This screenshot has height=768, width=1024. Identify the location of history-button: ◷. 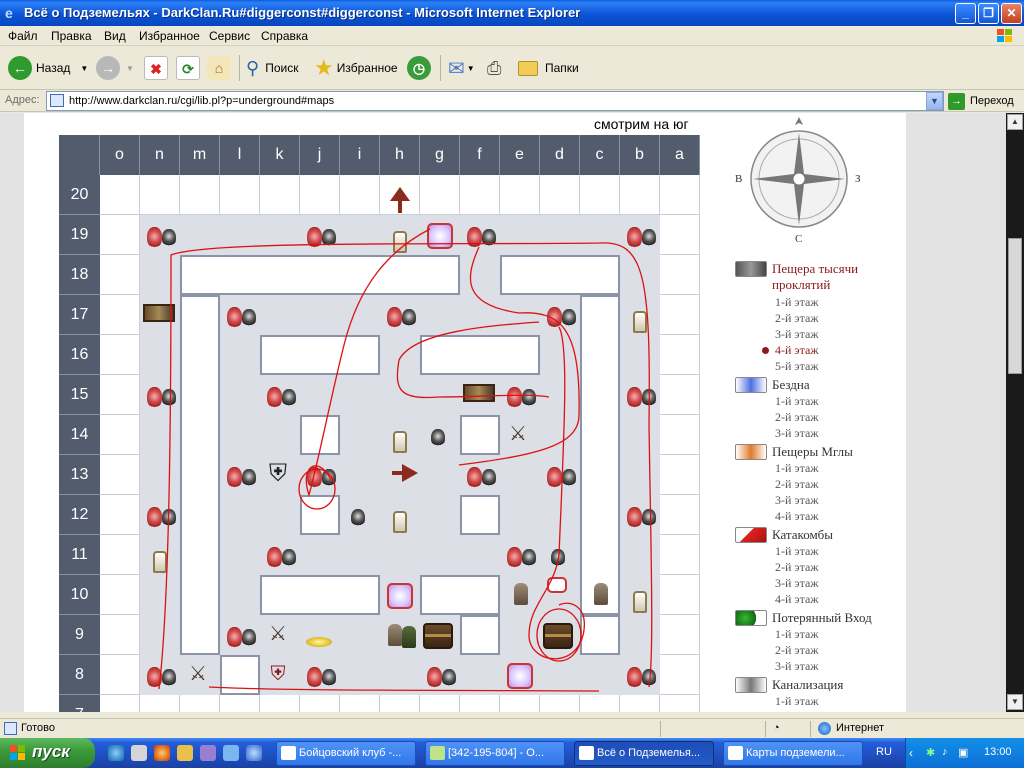
(419, 68).